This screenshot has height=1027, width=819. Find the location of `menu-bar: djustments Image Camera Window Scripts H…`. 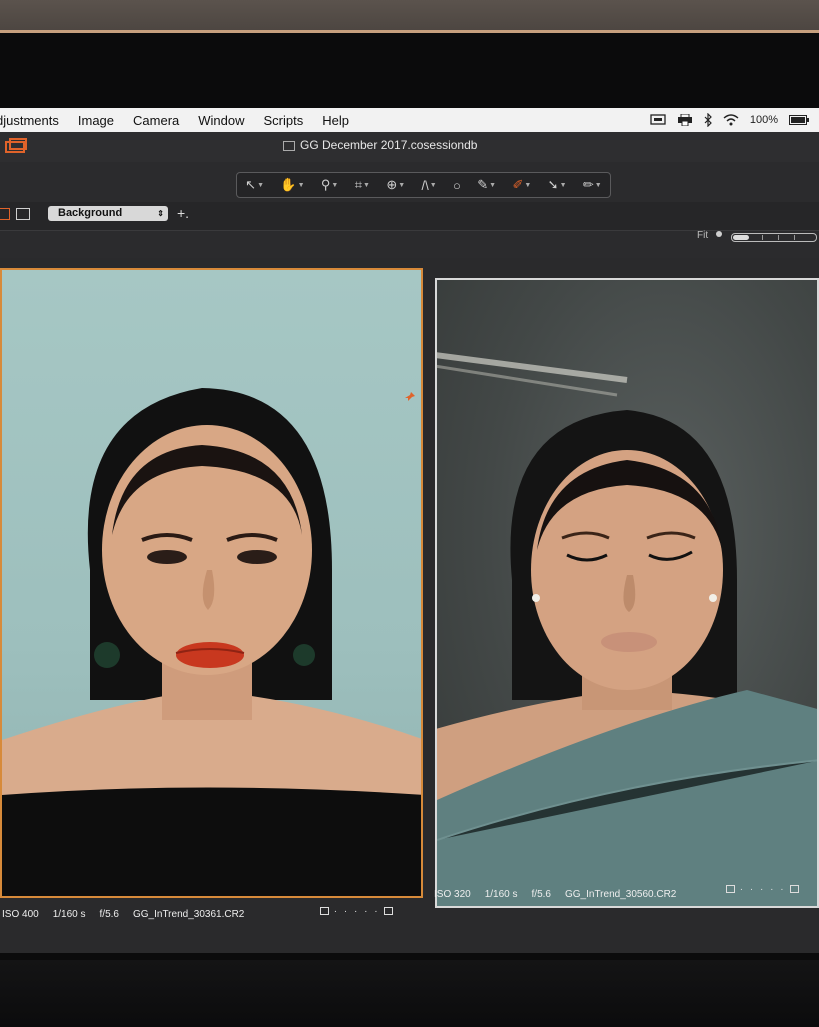

menu-bar: djustments Image Camera Window Scripts H… is located at coordinates (409, 120).